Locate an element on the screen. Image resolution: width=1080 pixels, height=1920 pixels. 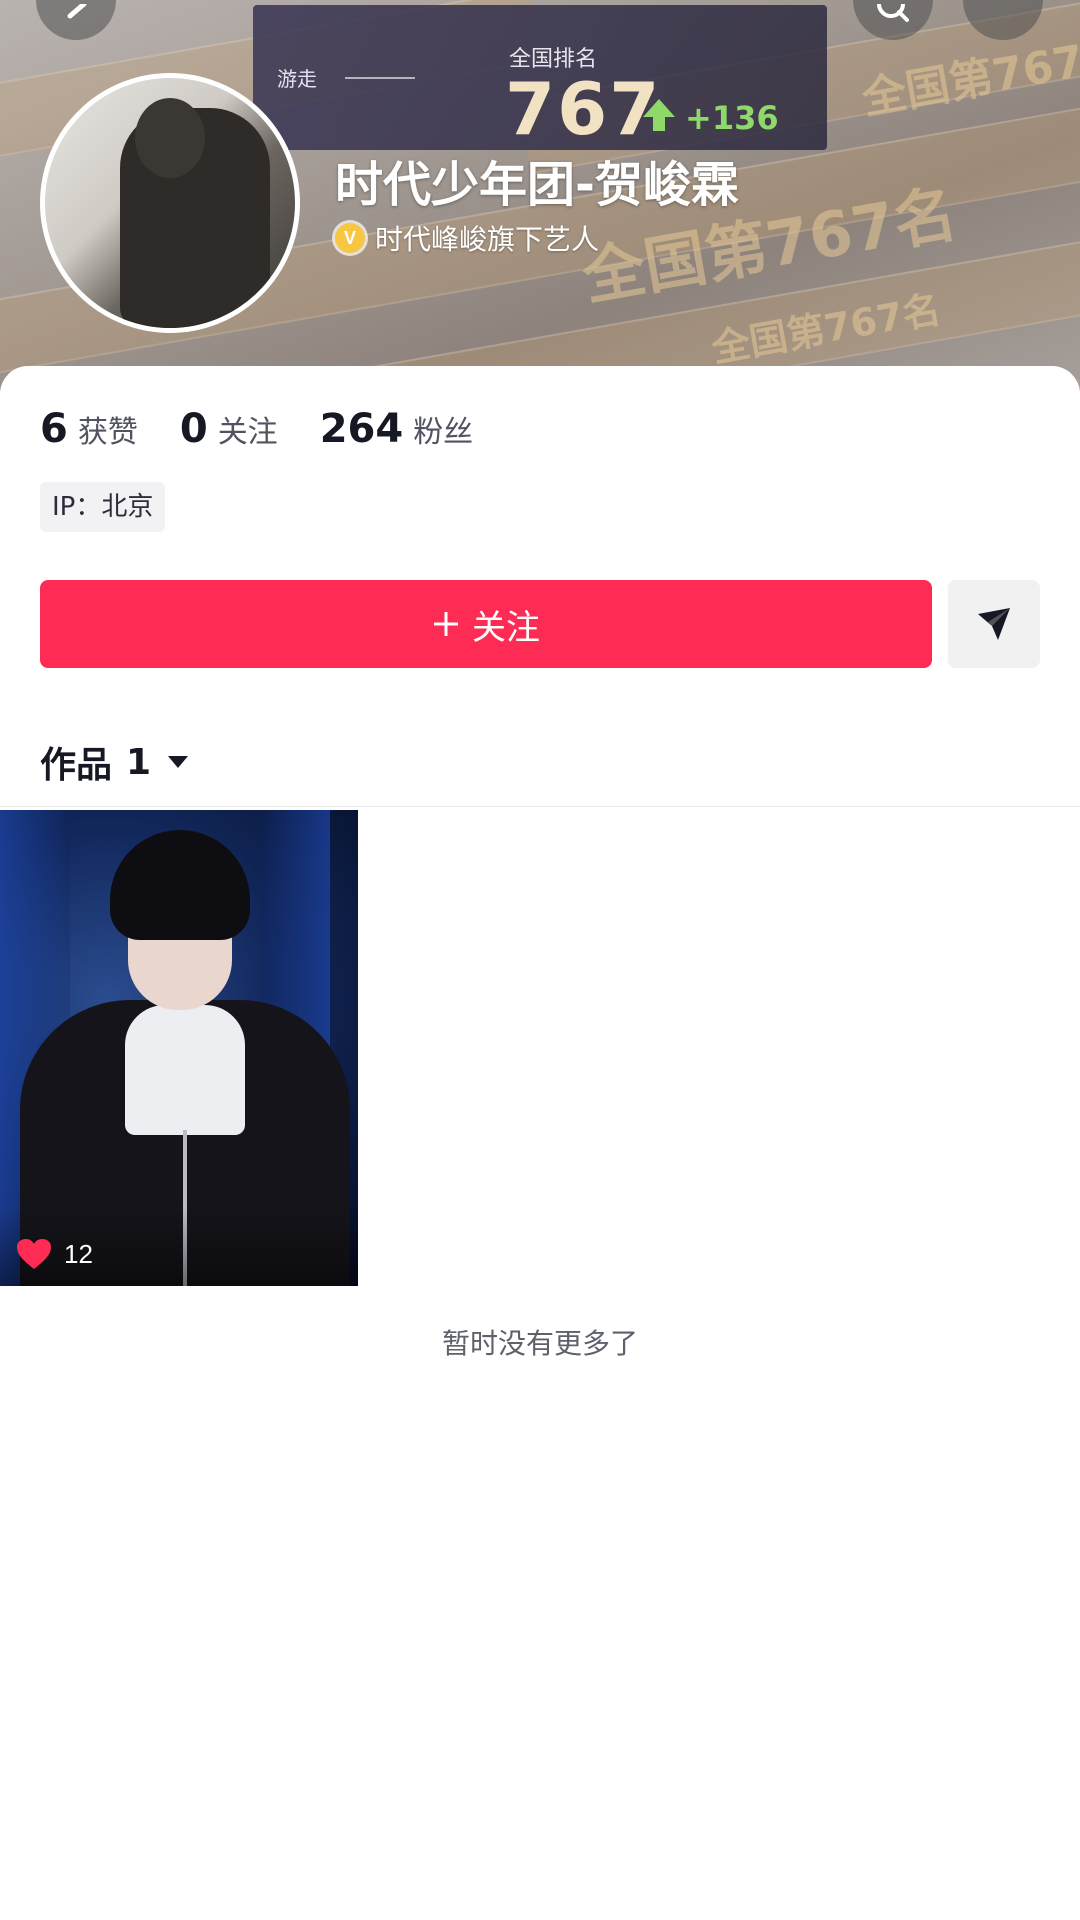
stat-followers: 264 粉丝 is located at coordinates (397, 429).